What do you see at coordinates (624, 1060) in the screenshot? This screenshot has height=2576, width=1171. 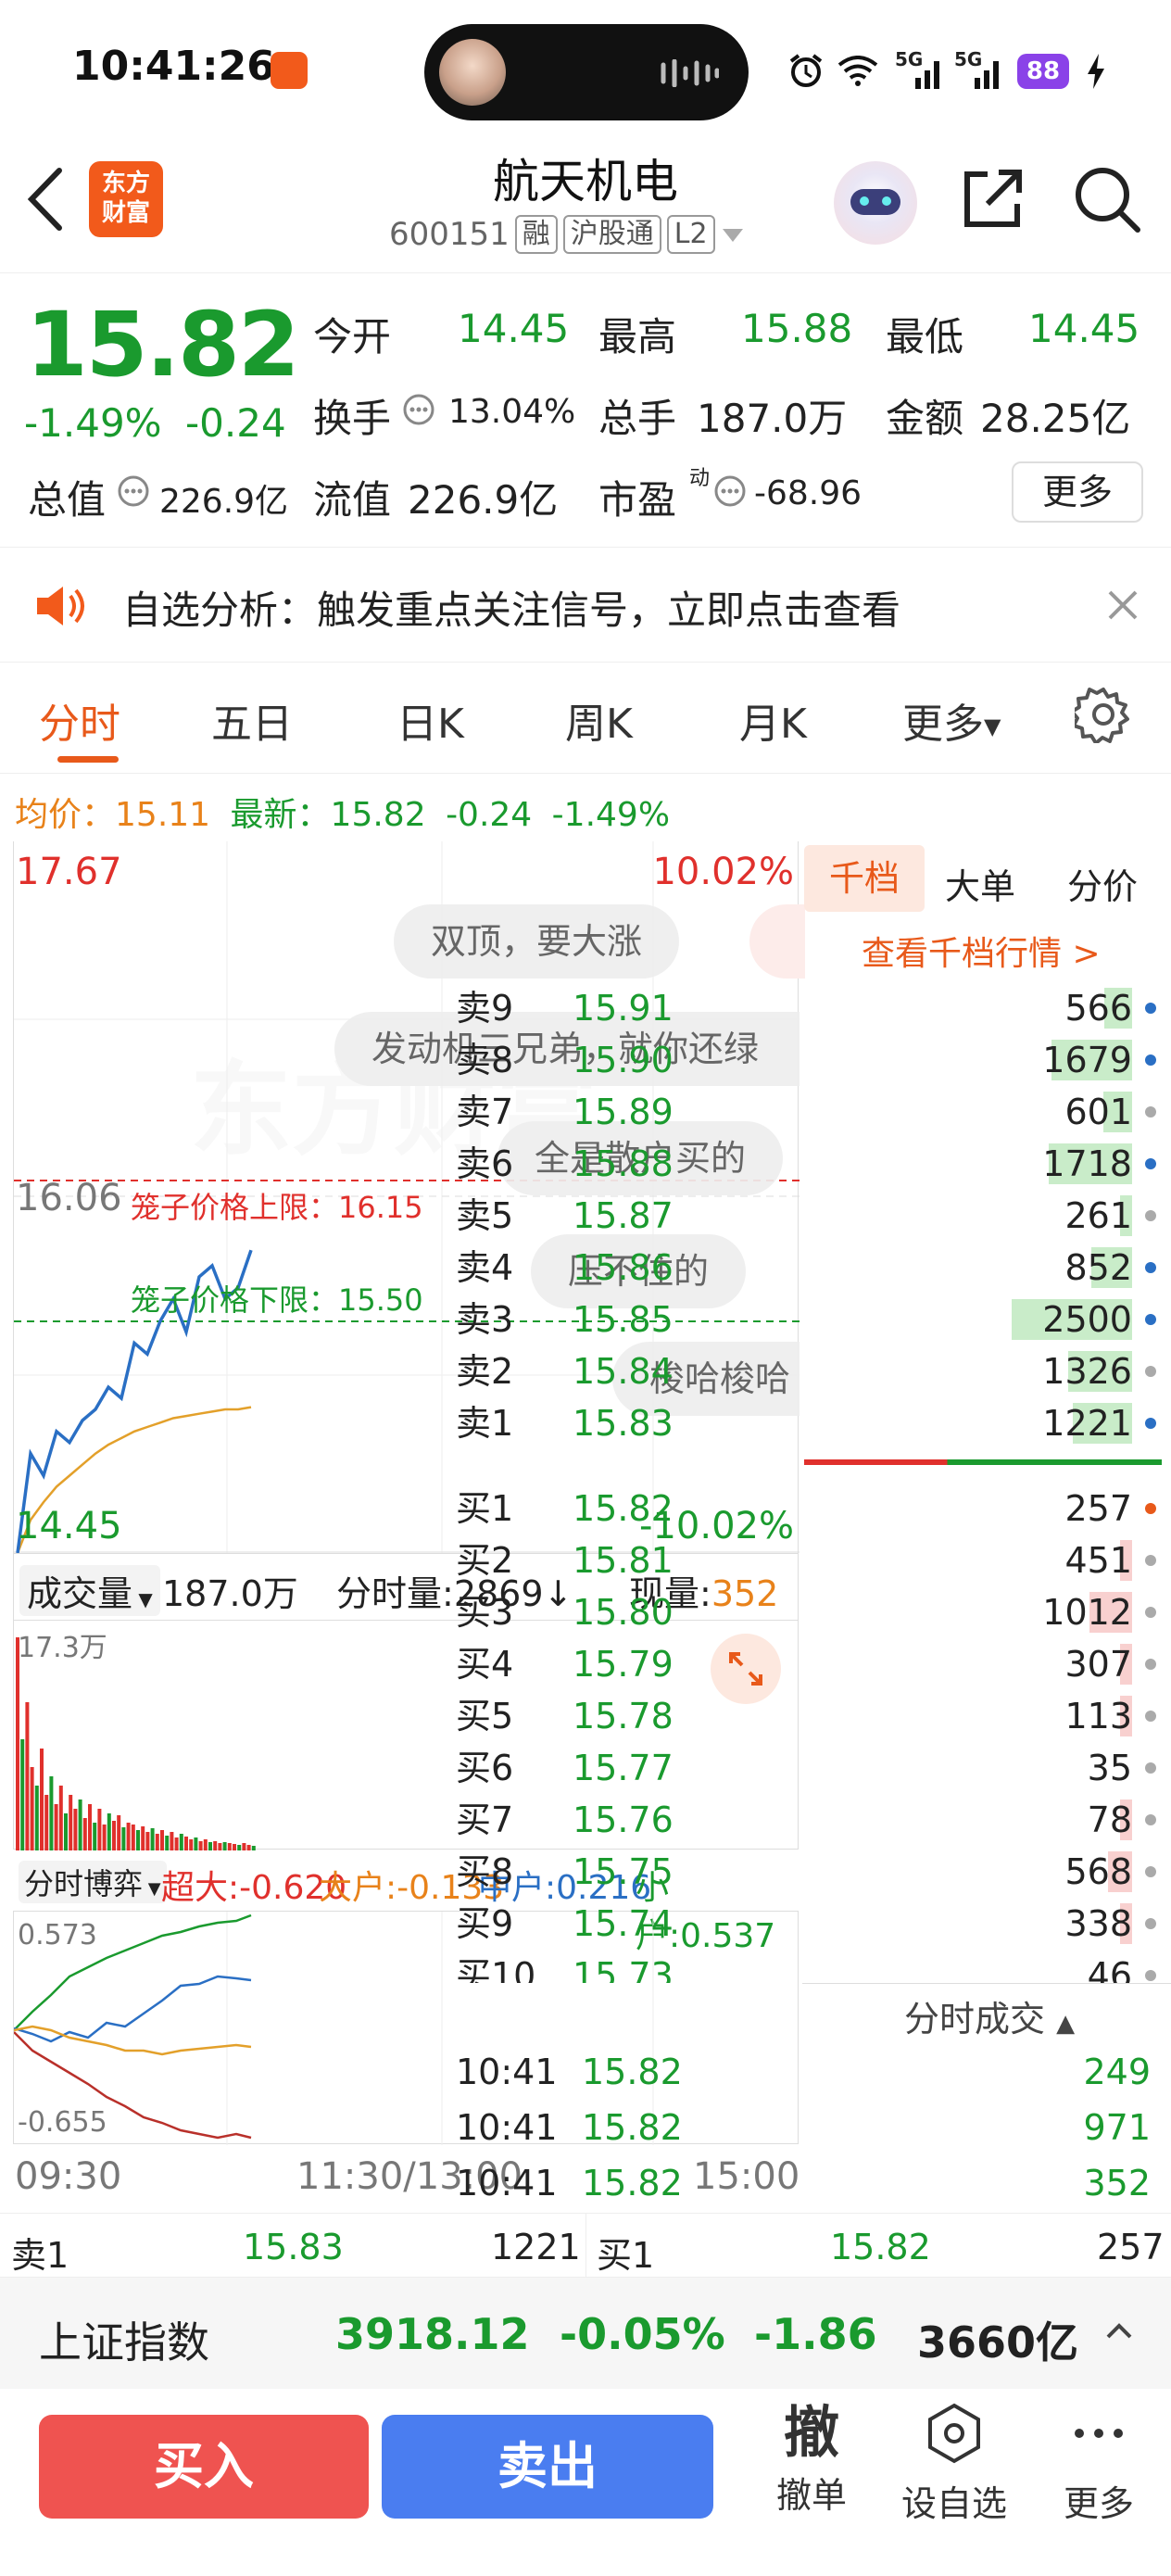 I see `level-price: 15.90` at bounding box center [624, 1060].